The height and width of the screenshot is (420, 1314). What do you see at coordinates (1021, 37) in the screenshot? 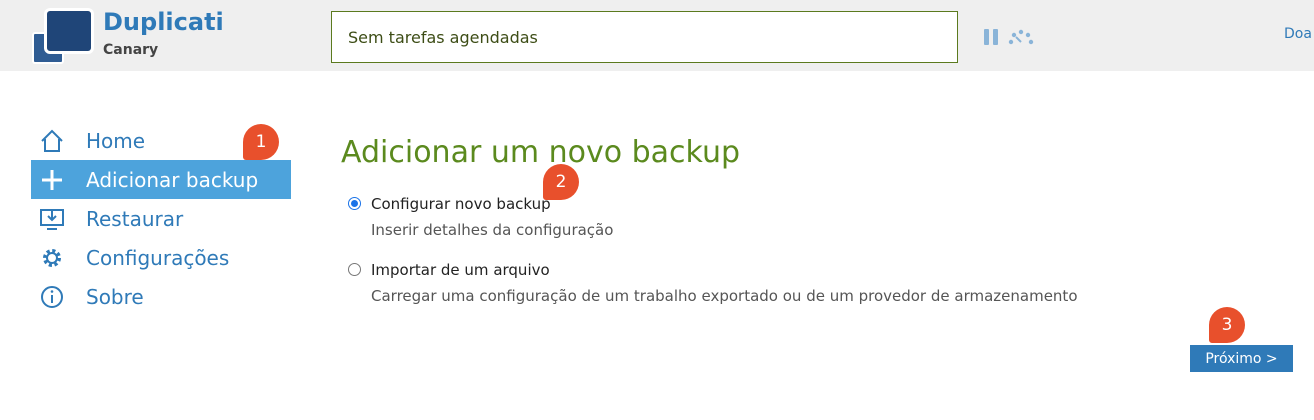
I see `throttle-icon` at bounding box center [1021, 37].